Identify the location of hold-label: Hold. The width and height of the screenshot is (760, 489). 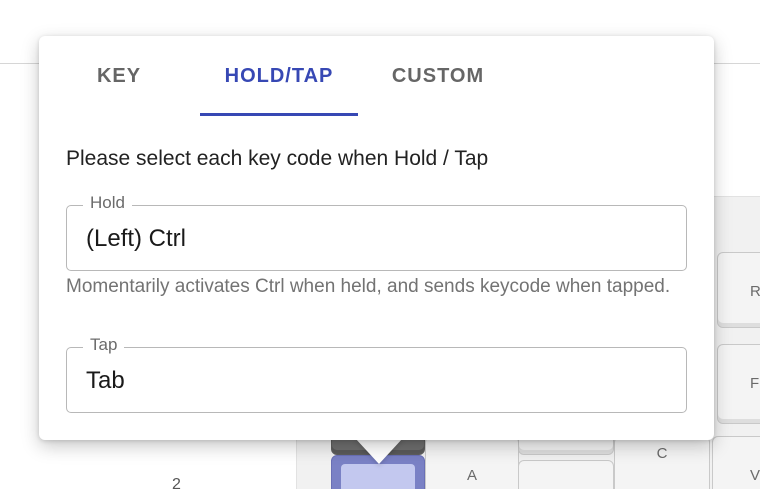
(107, 203).